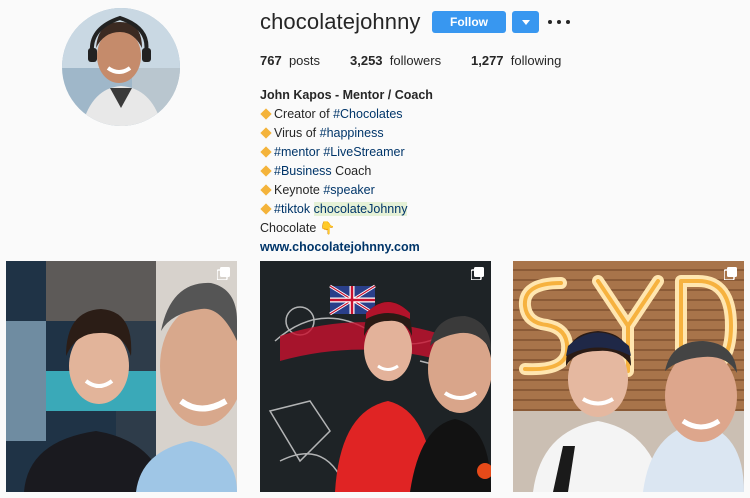 This screenshot has height=498, width=750. What do you see at coordinates (360, 209) in the screenshot?
I see `mention-link: chocolateJohnny` at bounding box center [360, 209].